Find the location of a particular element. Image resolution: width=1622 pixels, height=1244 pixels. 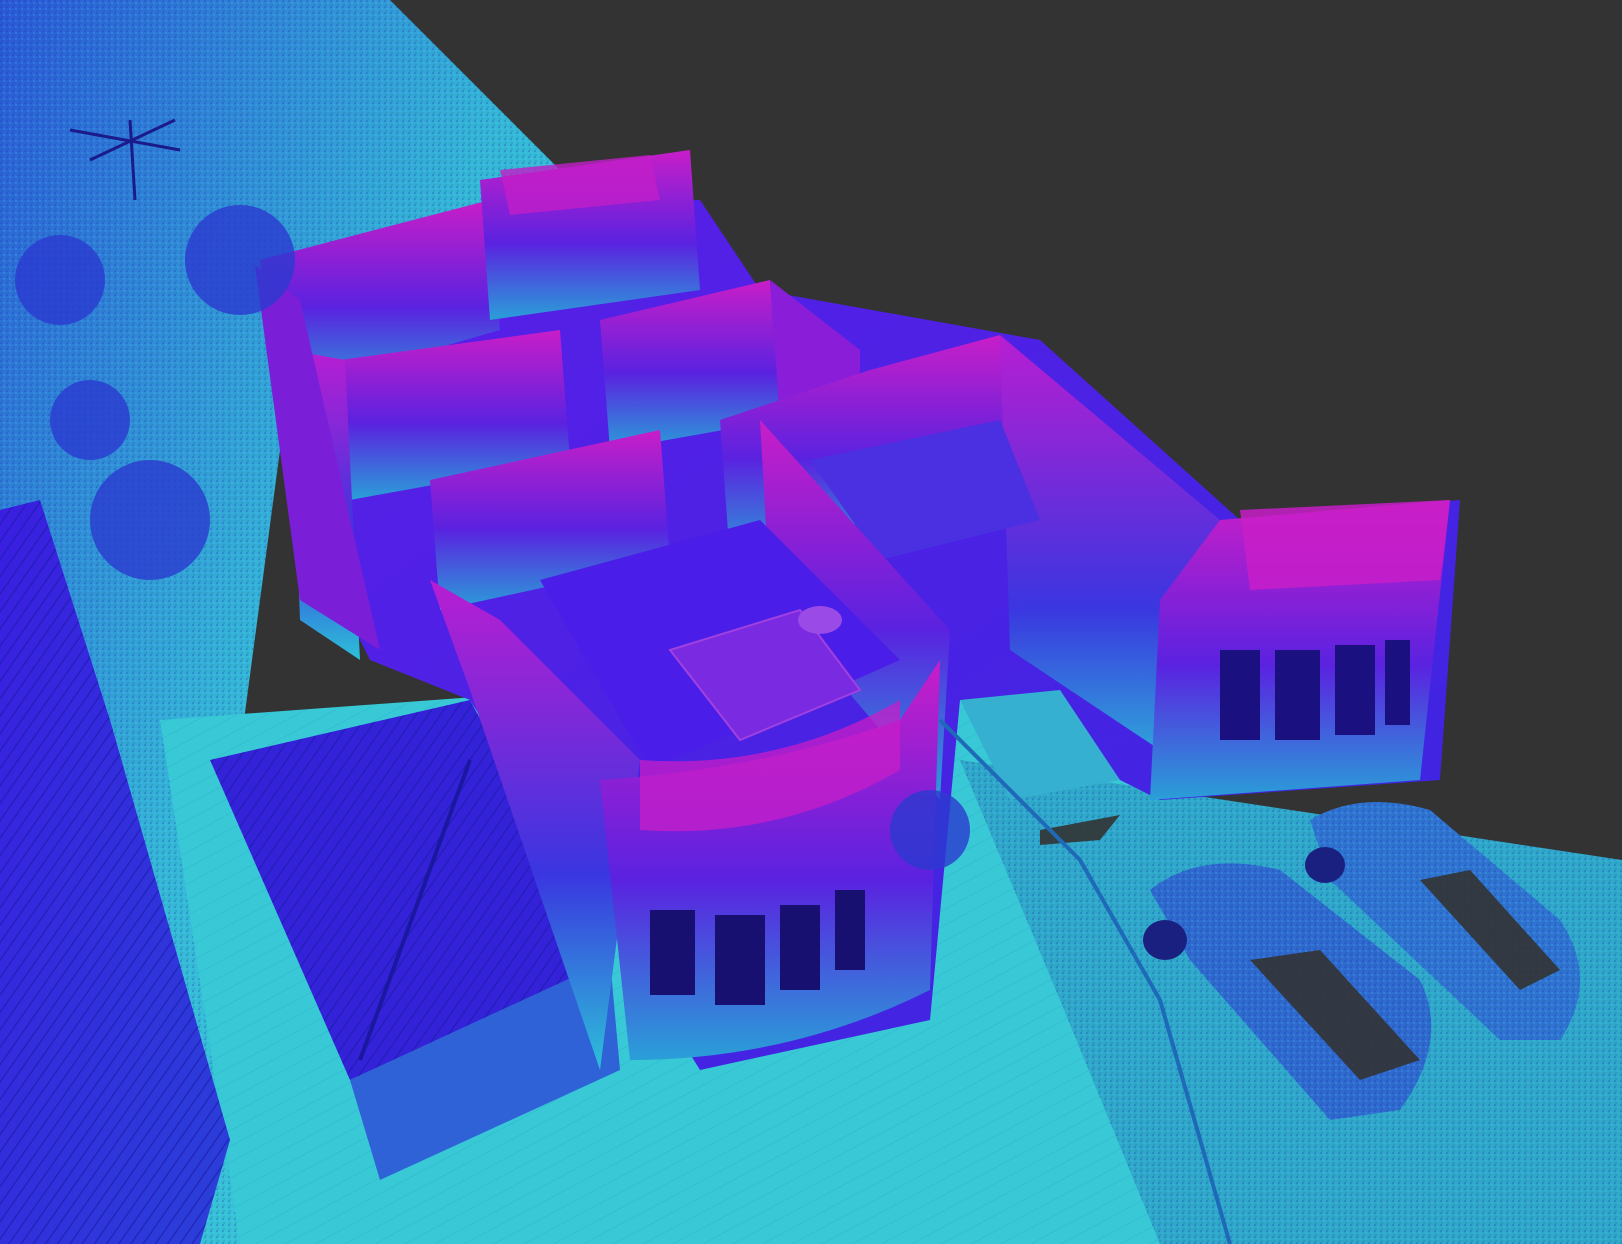

pillow is located at coordinates (820, 620).